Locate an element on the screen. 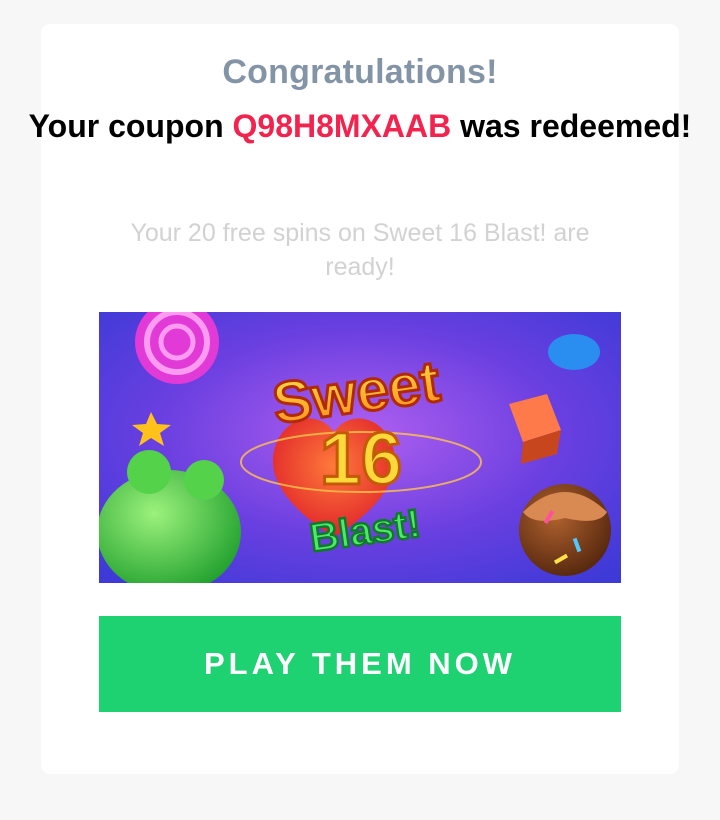 This screenshot has height=820, width=720. coupon-headline: Your coupon Q98H8MXAAB was redeemed! is located at coordinates (360, 126).